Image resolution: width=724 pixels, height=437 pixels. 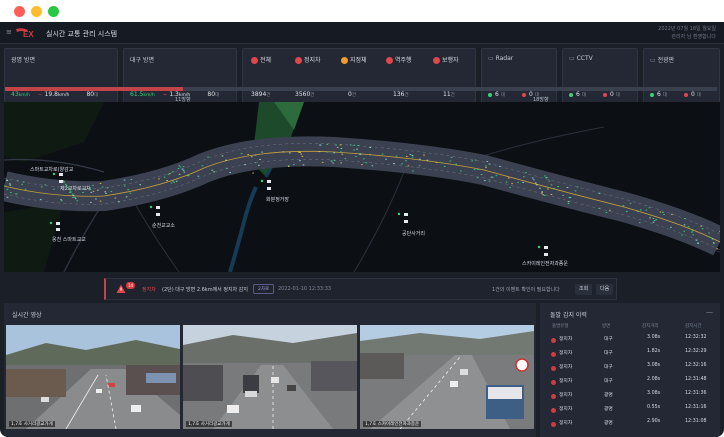 I want to click on table-row: 정지차 광명 2.90s 12:31:08, so click(x=630, y=425).